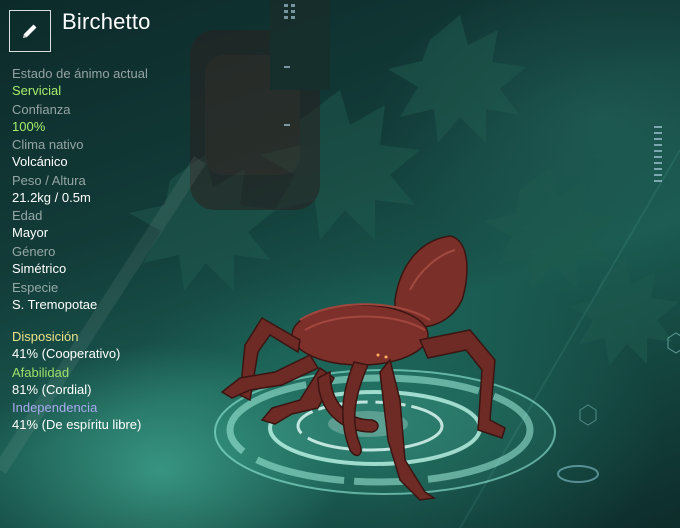 The image size is (680, 528). I want to click on trait-disposition: Disposición 41% (Cooperativo), so click(142, 347).